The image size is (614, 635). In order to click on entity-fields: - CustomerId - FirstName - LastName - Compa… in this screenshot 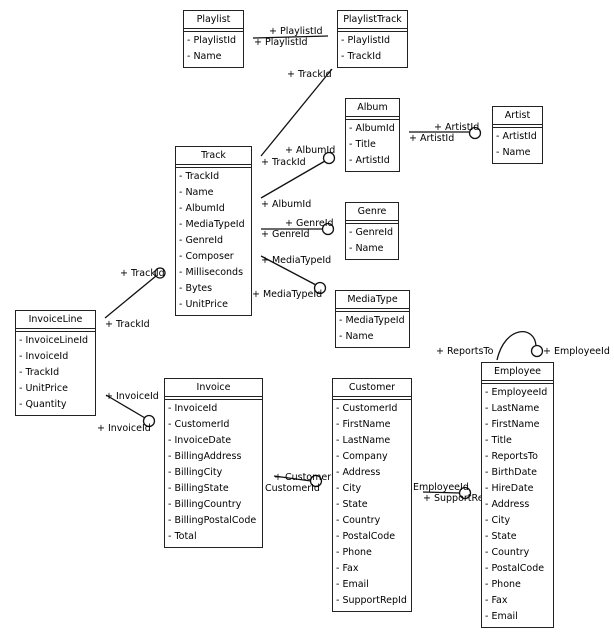, I will do `click(372, 505)`.